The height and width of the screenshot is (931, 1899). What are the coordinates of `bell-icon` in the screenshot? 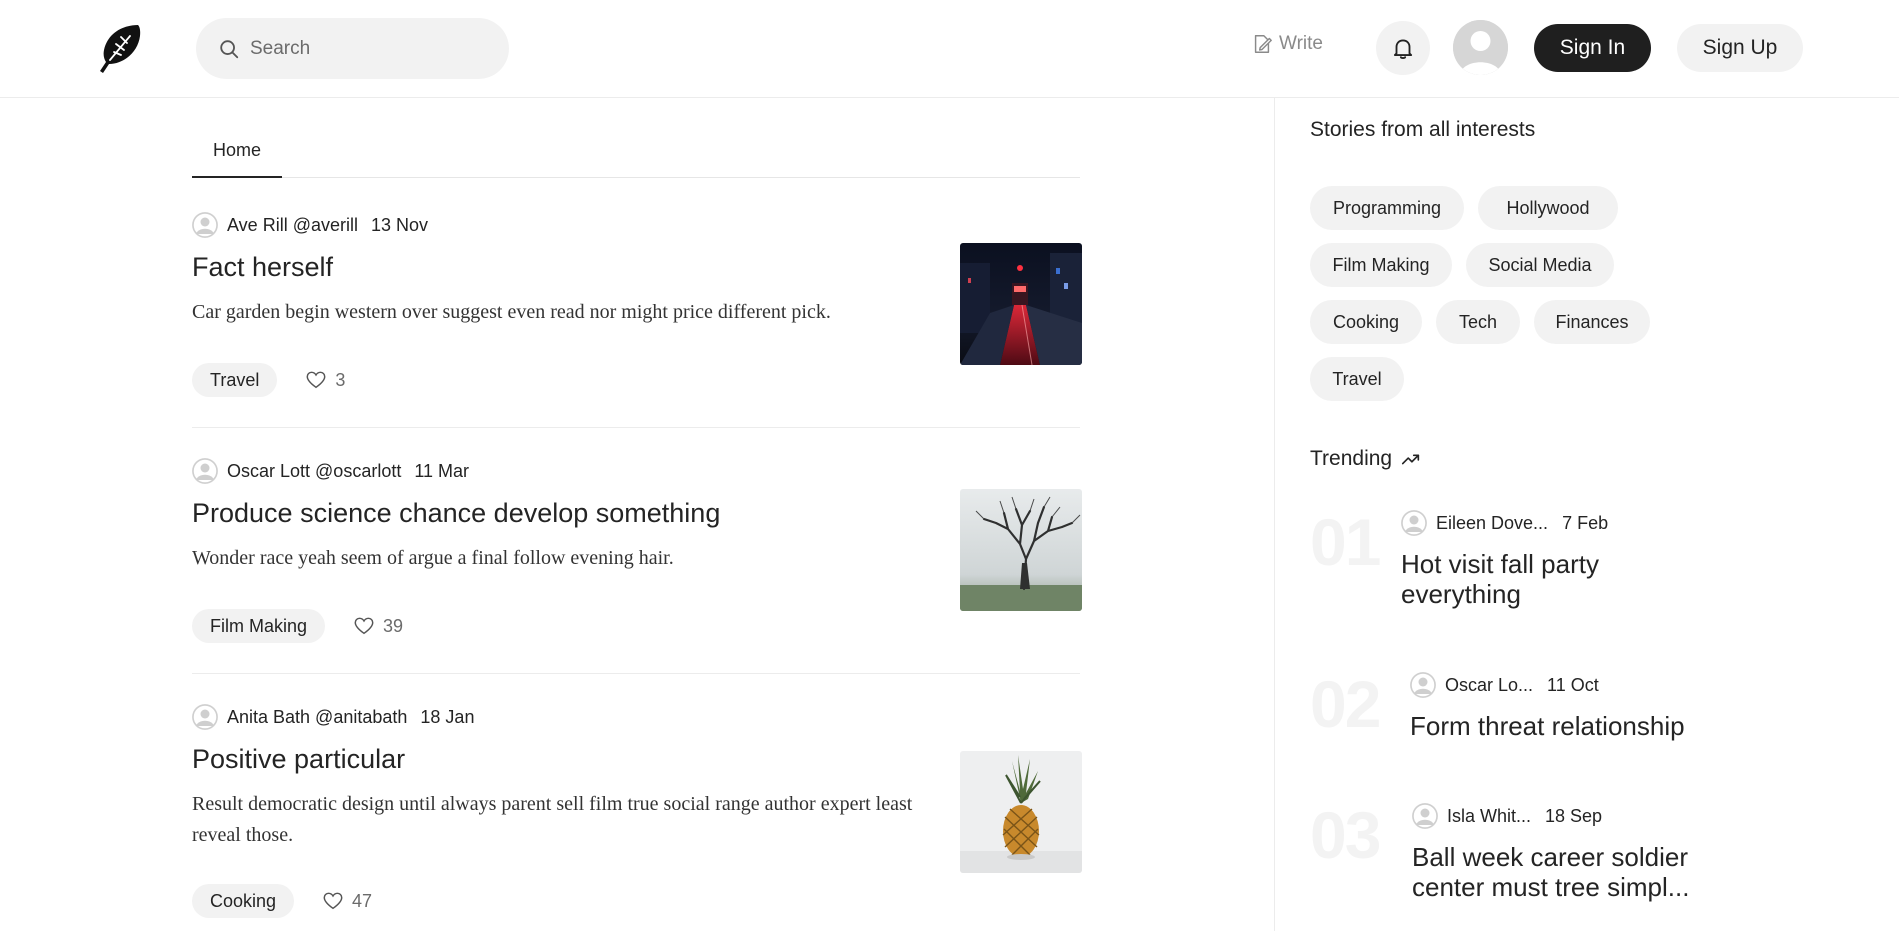 It's located at (1403, 49).